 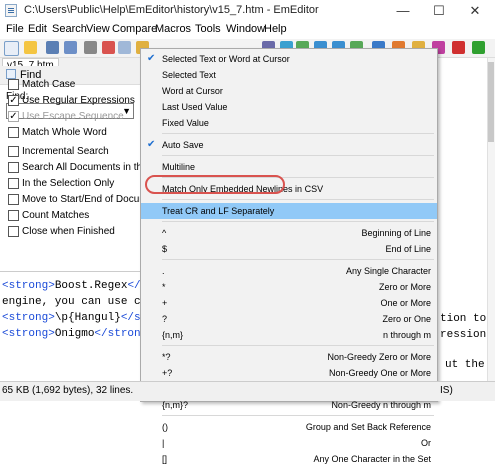 What do you see at coordinates (192, 91) in the screenshot?
I see `menu-item-label: Word at Cursor` at bounding box center [192, 91].